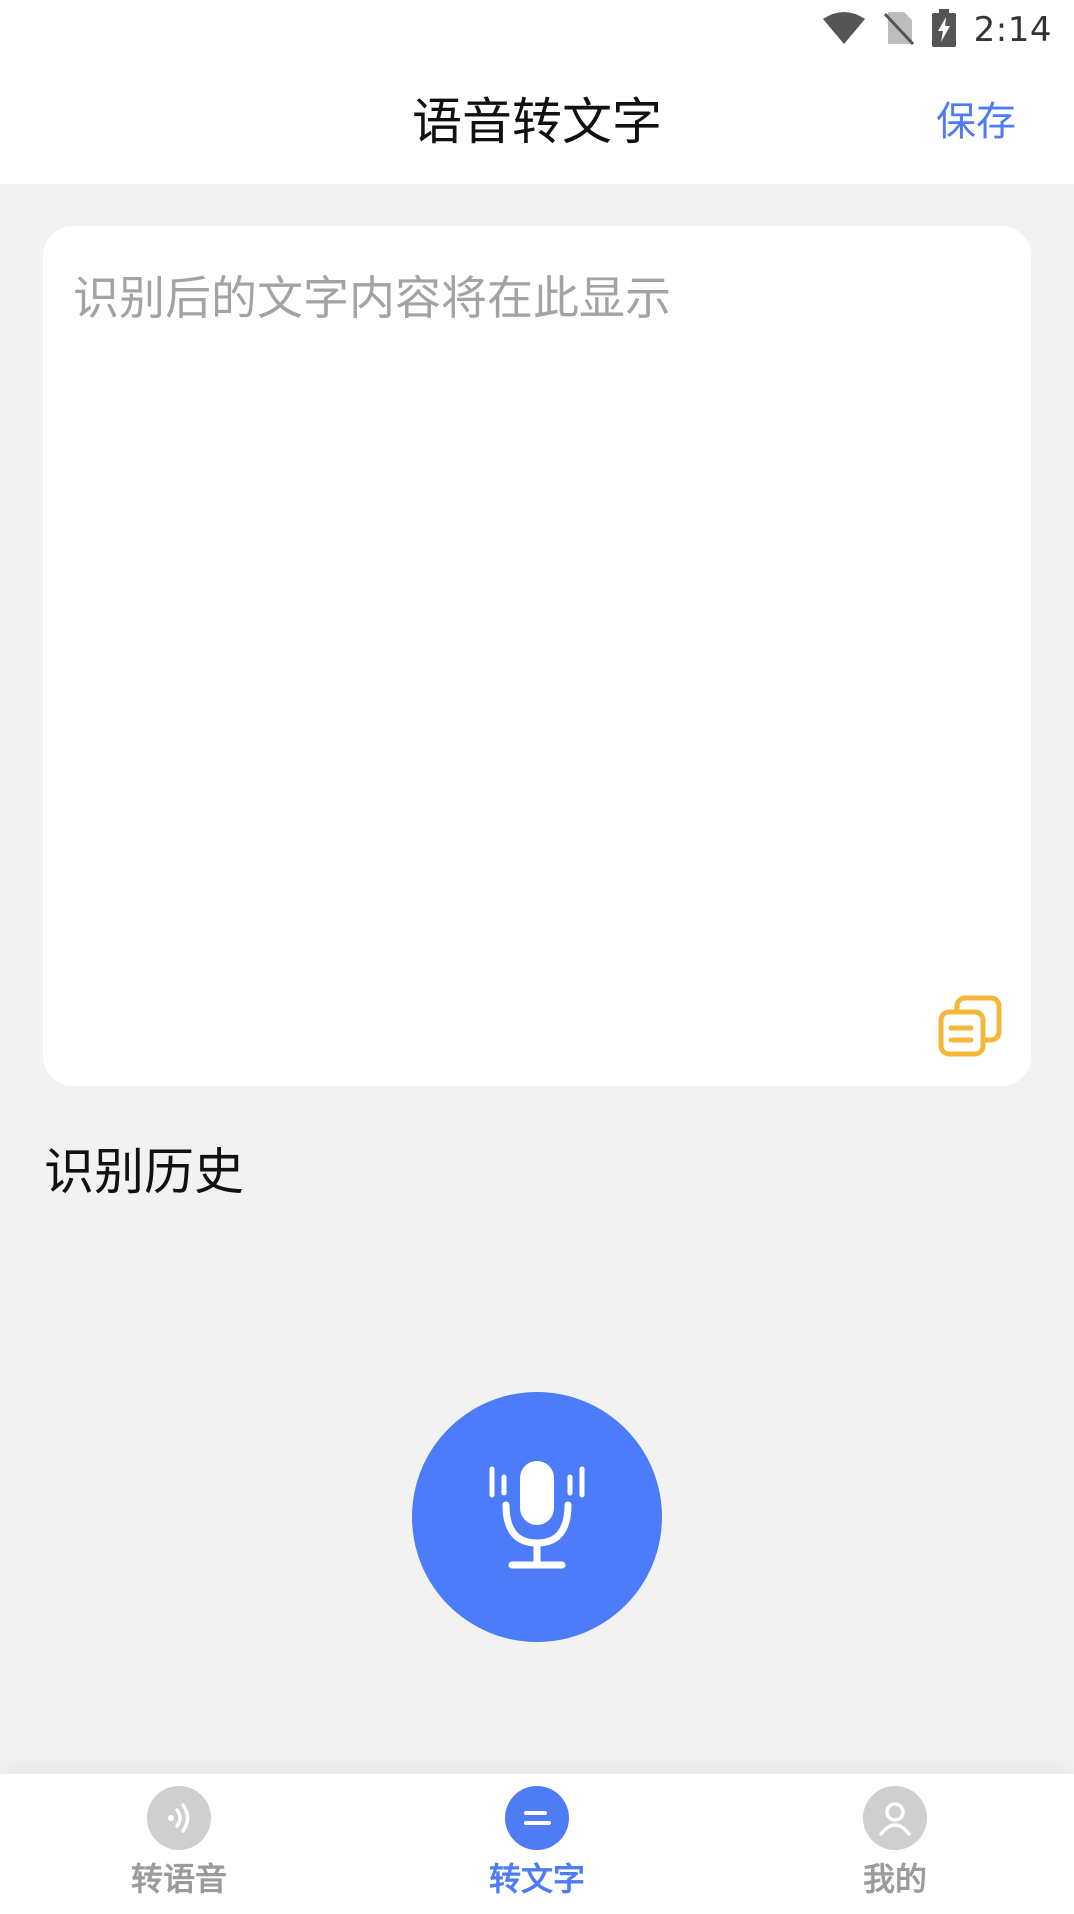 This screenshot has height=1914, width=1074. I want to click on copy-button, so click(970, 1027).